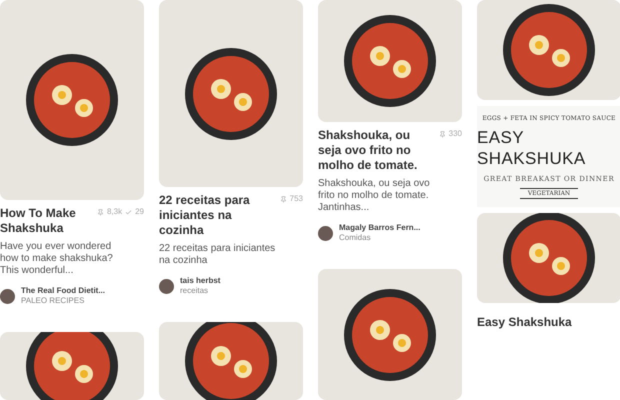  What do you see at coordinates (63, 301) in the screenshot?
I see `board-name: PALEO RECIPES` at bounding box center [63, 301].